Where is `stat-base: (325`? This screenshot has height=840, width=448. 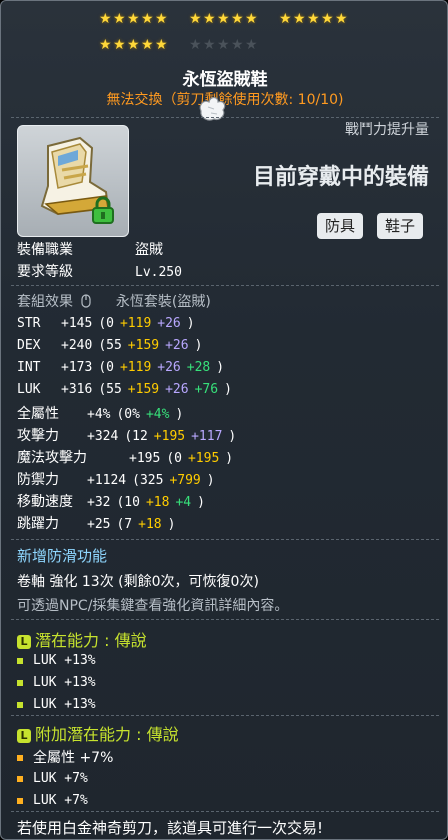 stat-base: (325 is located at coordinates (148, 480).